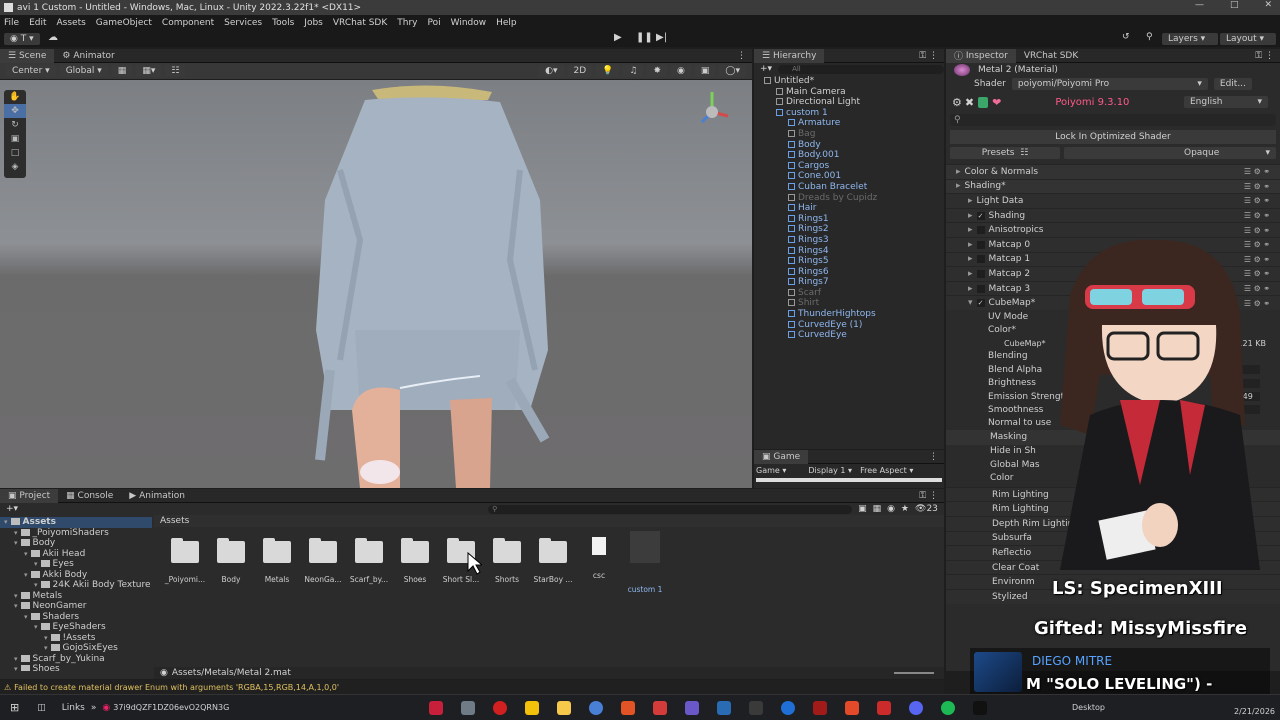 Image resolution: width=1280 pixels, height=720 pixels. Describe the element at coordinates (29, 495) in the screenshot. I see `tab-project: ▣ Project` at that location.